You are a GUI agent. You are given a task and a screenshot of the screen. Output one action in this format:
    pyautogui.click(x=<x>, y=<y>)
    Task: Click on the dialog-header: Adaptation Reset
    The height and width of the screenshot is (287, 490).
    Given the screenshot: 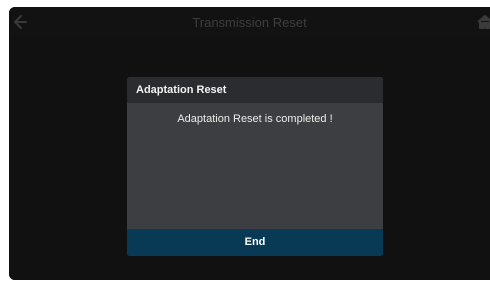 What is the action you would take?
    pyautogui.click(x=255, y=90)
    